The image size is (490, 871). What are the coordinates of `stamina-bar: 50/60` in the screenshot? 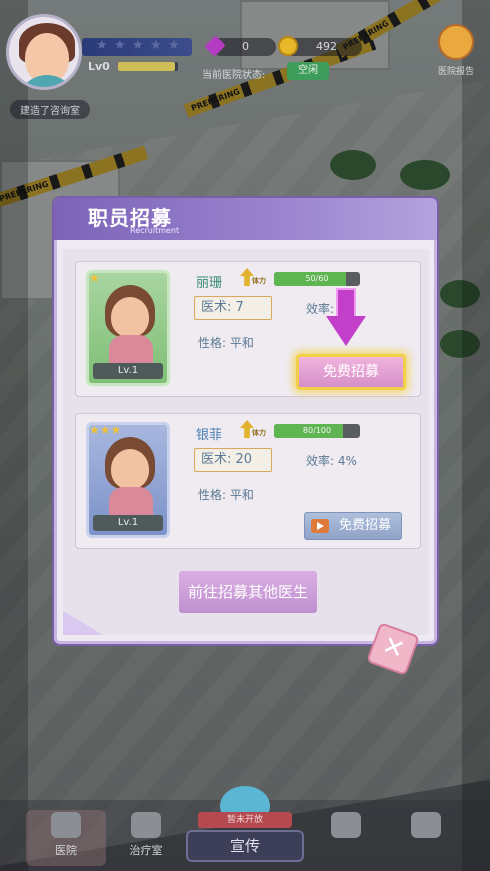 It's located at (317, 279).